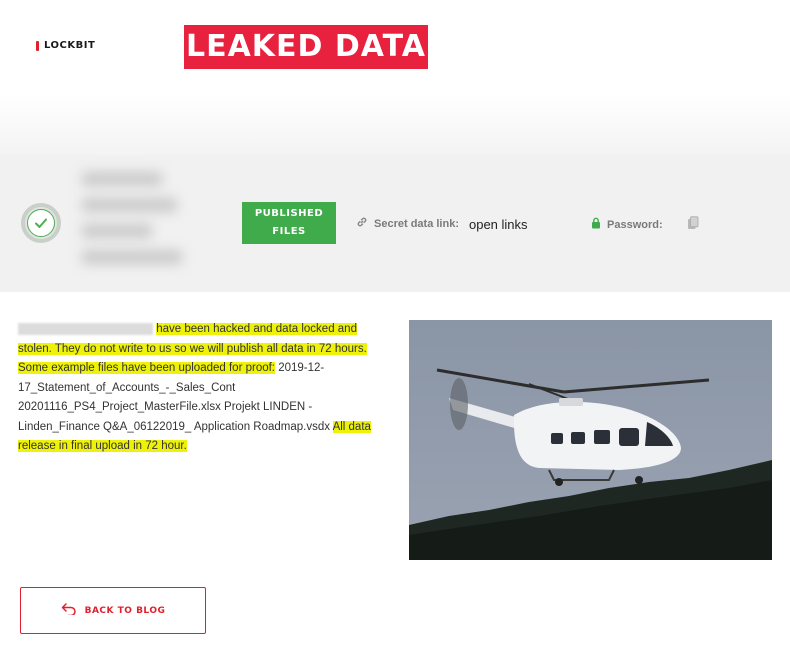 This screenshot has width=790, height=665. Describe the element at coordinates (289, 231) in the screenshot. I see `badge-line-2: FILES` at that location.